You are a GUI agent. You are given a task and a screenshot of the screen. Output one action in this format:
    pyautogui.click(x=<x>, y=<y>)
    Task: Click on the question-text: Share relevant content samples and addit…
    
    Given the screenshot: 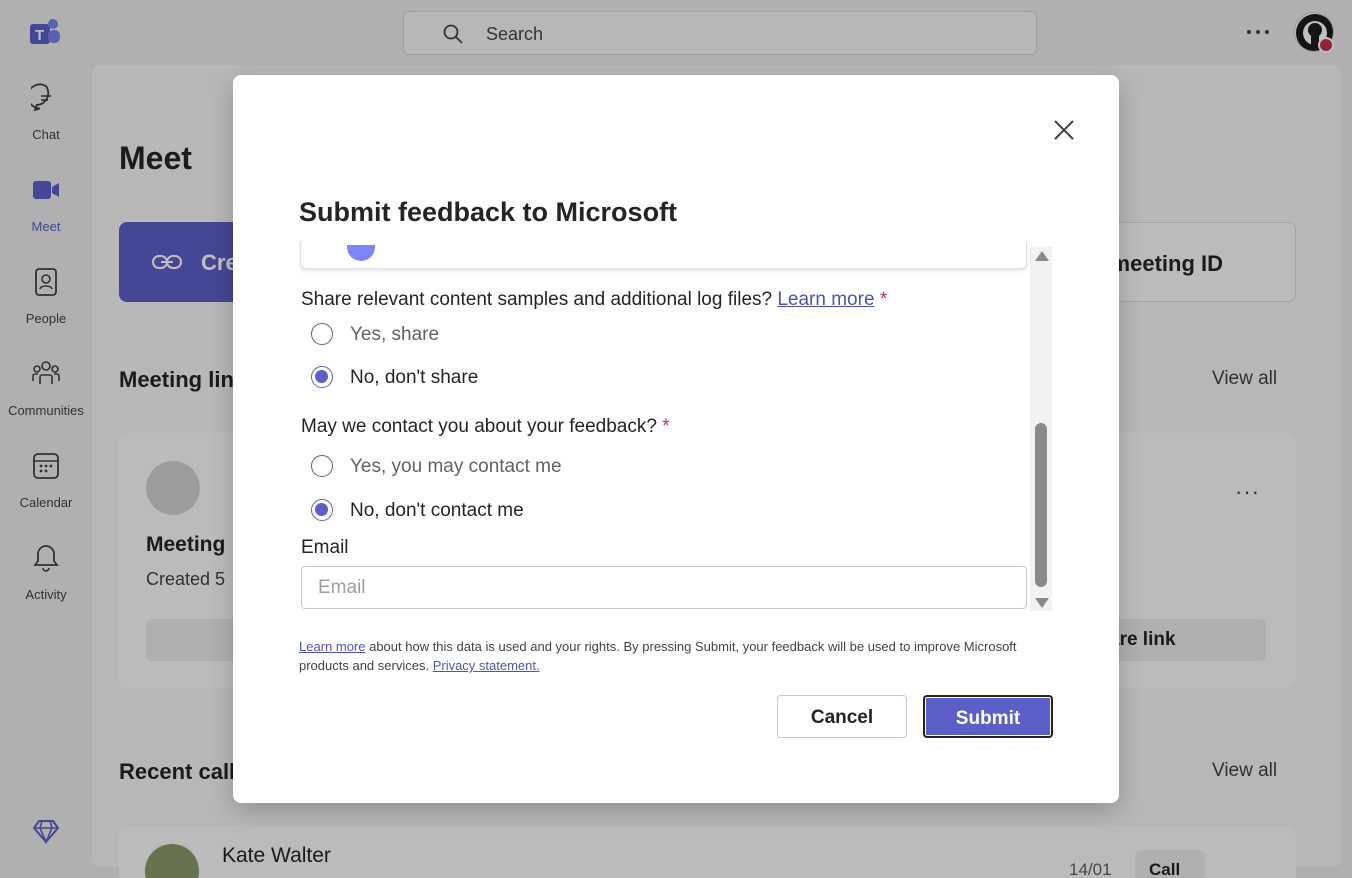 What is the action you would take?
    pyautogui.click(x=539, y=299)
    